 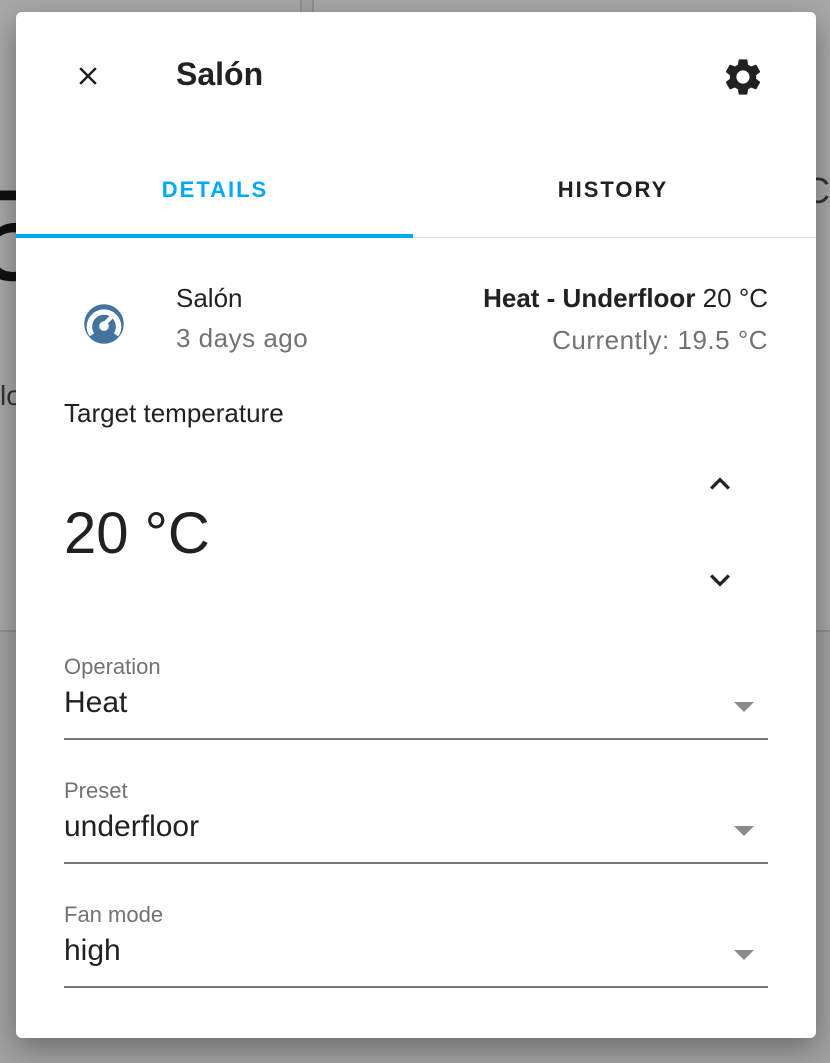 I want to click on close-button, so click(x=88, y=76).